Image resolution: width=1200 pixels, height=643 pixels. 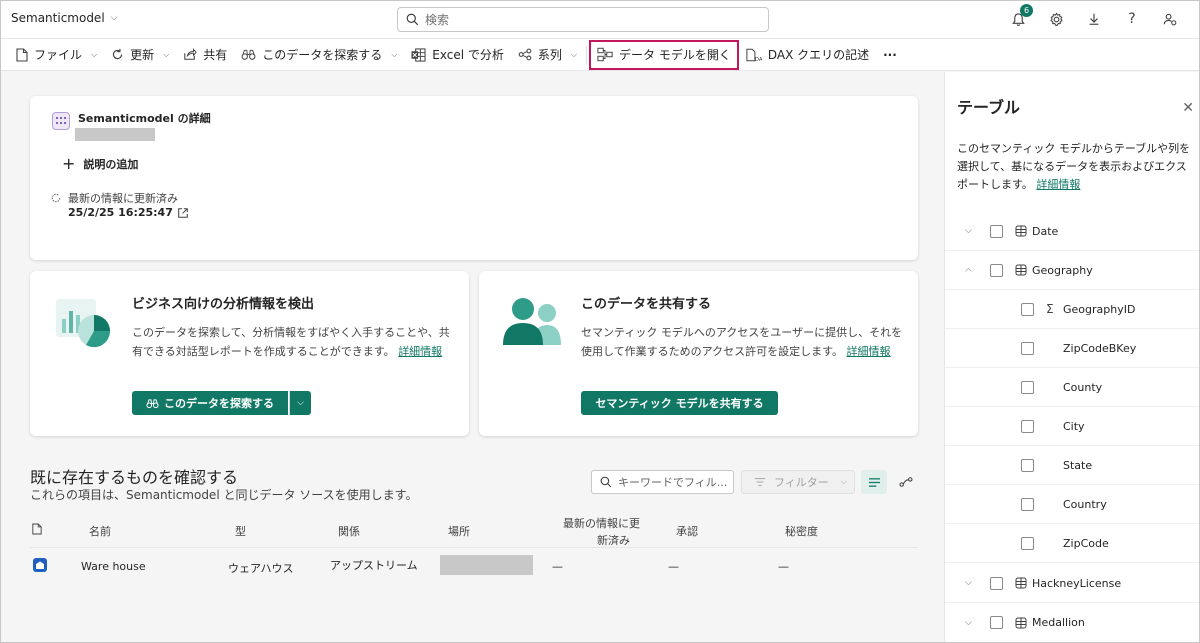 What do you see at coordinates (22, 54) in the screenshot?
I see `file-icon` at bounding box center [22, 54].